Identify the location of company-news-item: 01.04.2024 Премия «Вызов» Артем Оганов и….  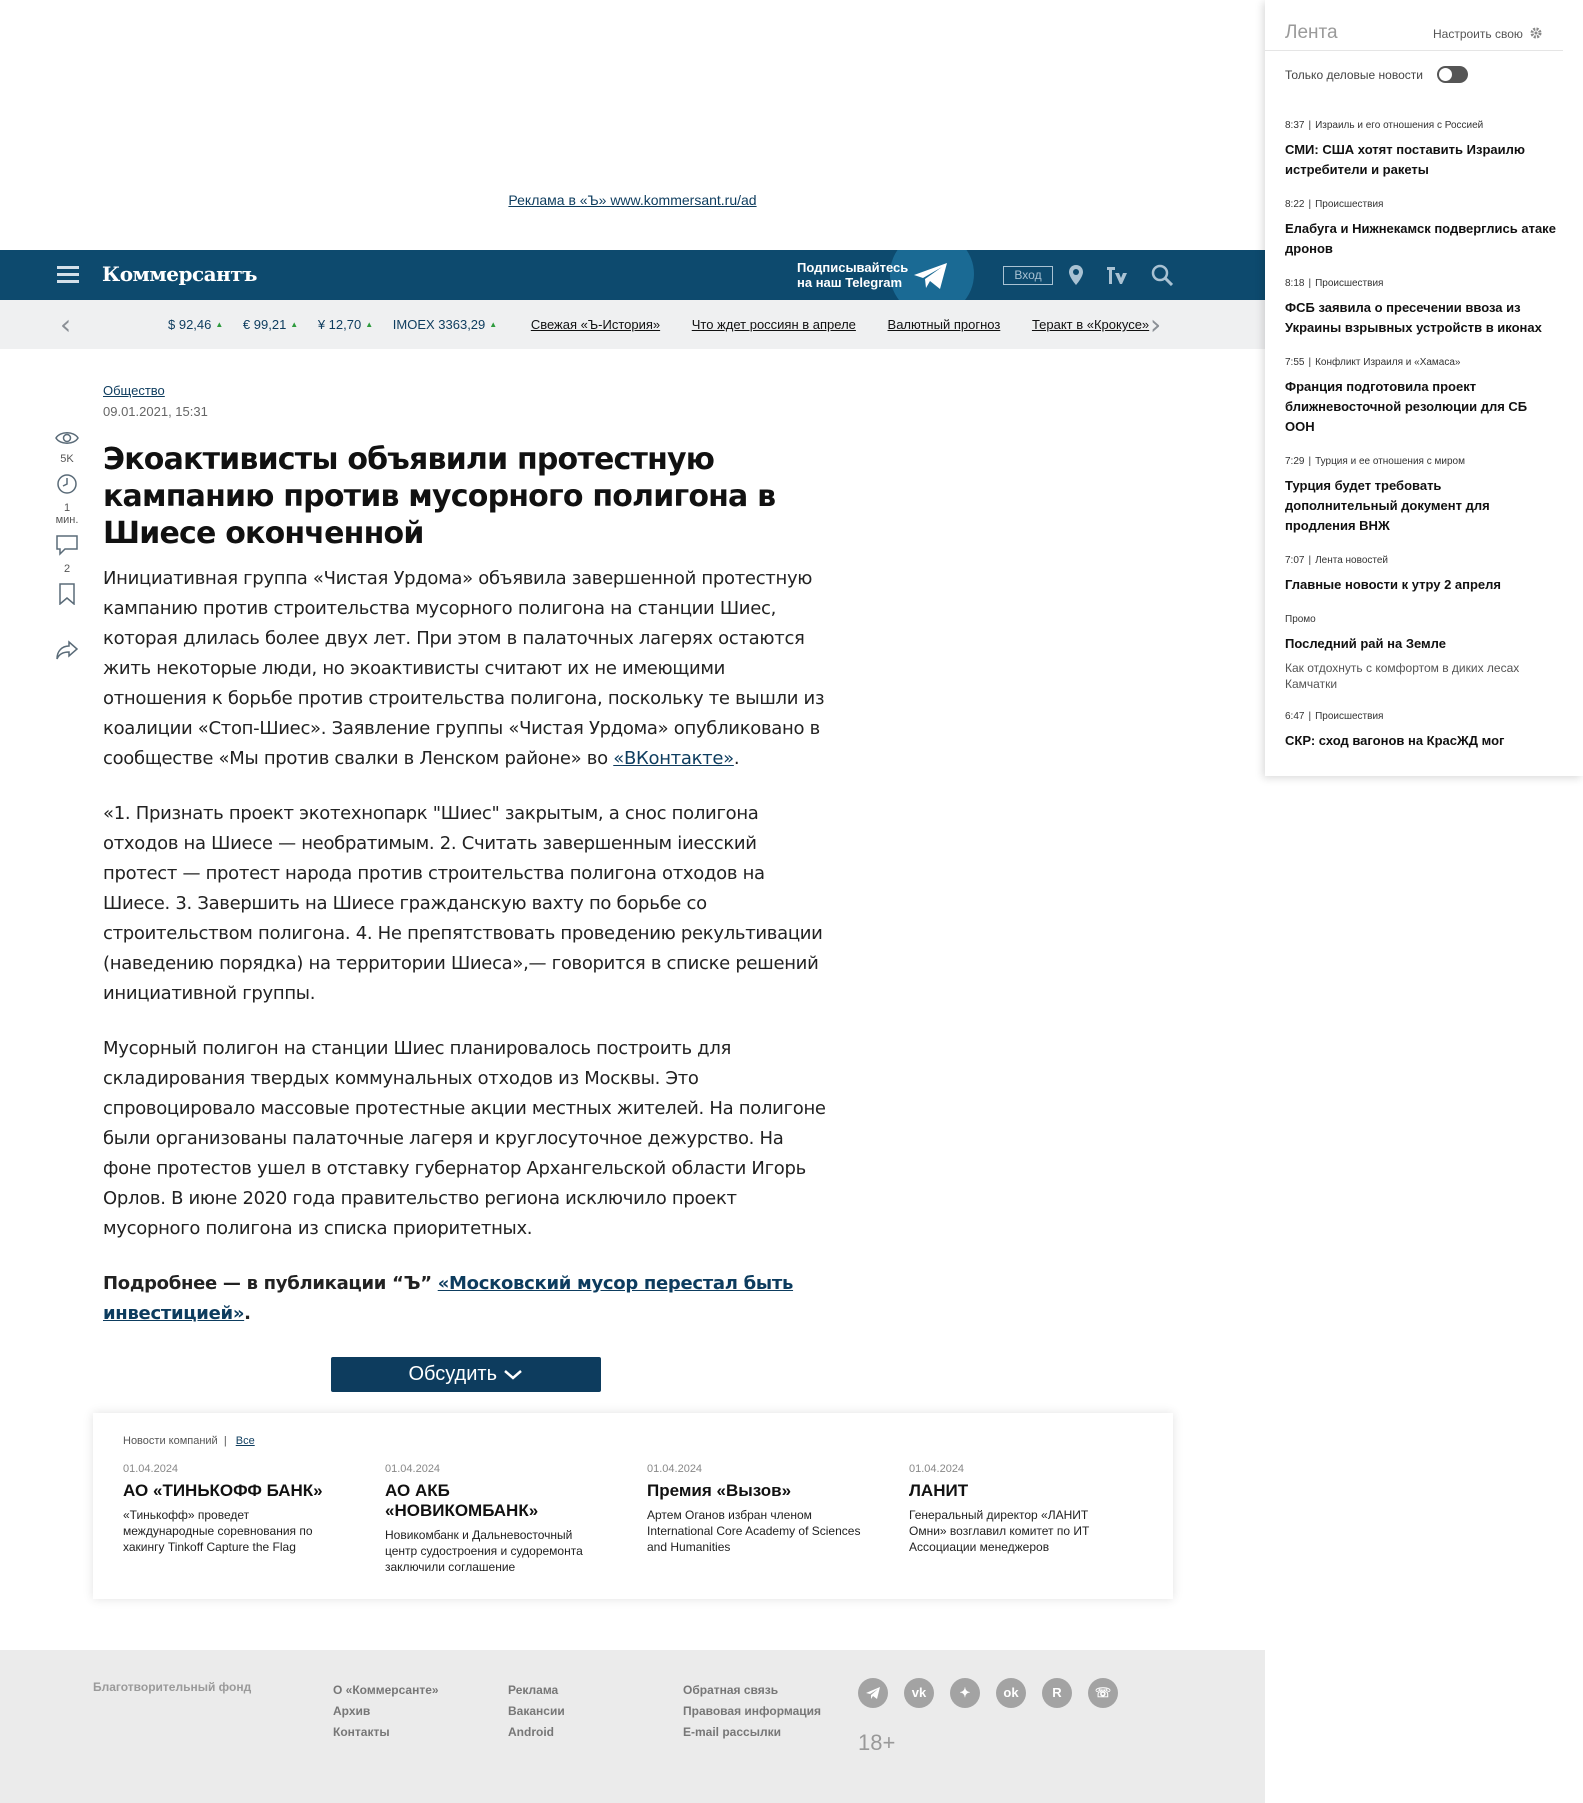
(754, 1509).